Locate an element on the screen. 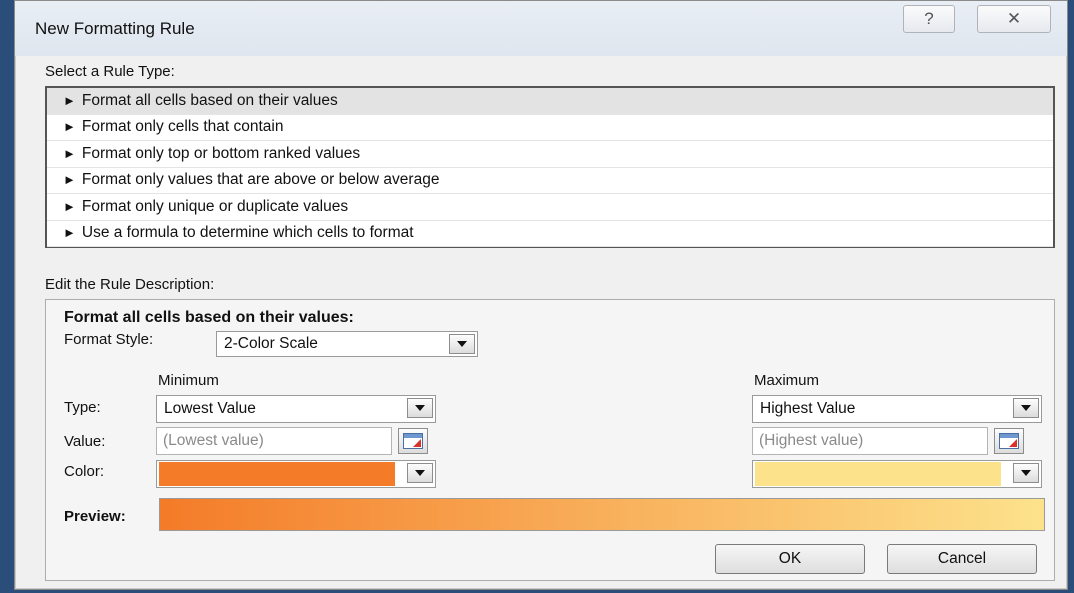 This screenshot has height=593, width=1074. minimum-label: Minimum is located at coordinates (188, 380).